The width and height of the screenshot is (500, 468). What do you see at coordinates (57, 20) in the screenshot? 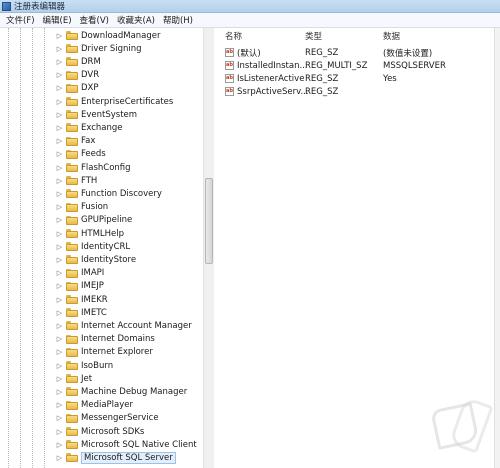
I see `menu-edit: 编辑(E)` at bounding box center [57, 20].